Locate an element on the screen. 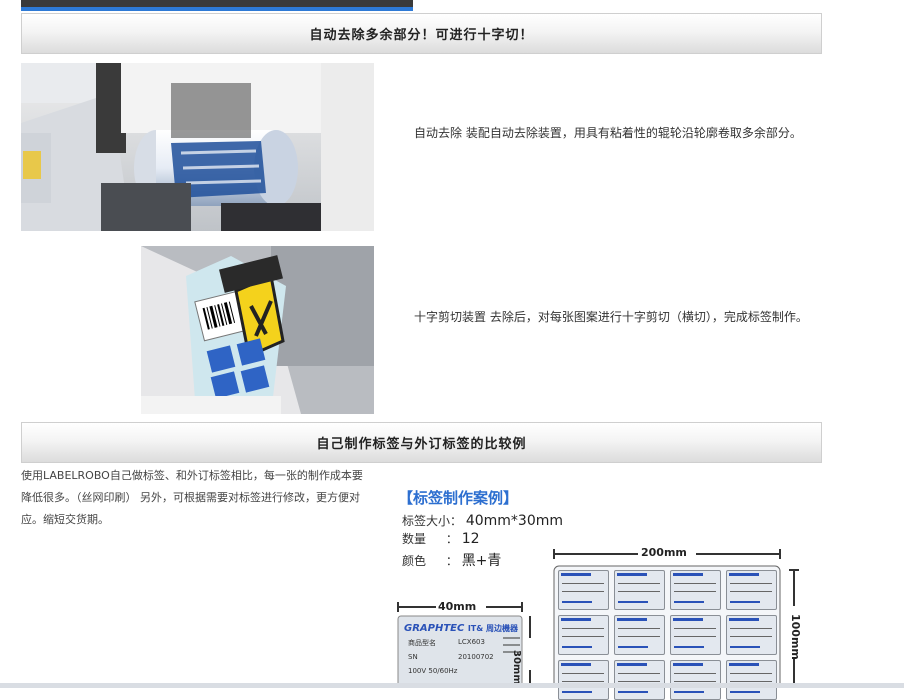 This screenshot has height=700, width=904. desc-cross-cut: 十字剪切装置 去除后，对每张图案进行十字剪切（横切），完成标签制作。 is located at coordinates (611, 317).